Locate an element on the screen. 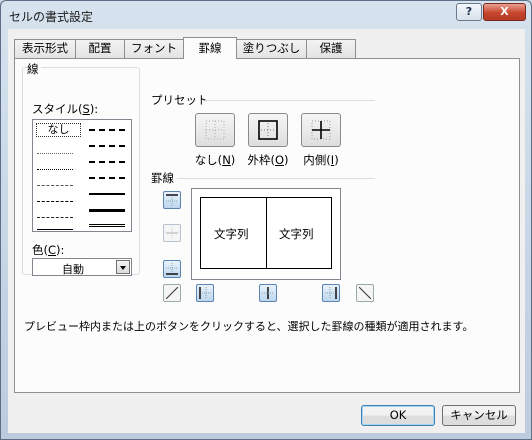  line-color-select: 自動 is located at coordinates (82, 267).